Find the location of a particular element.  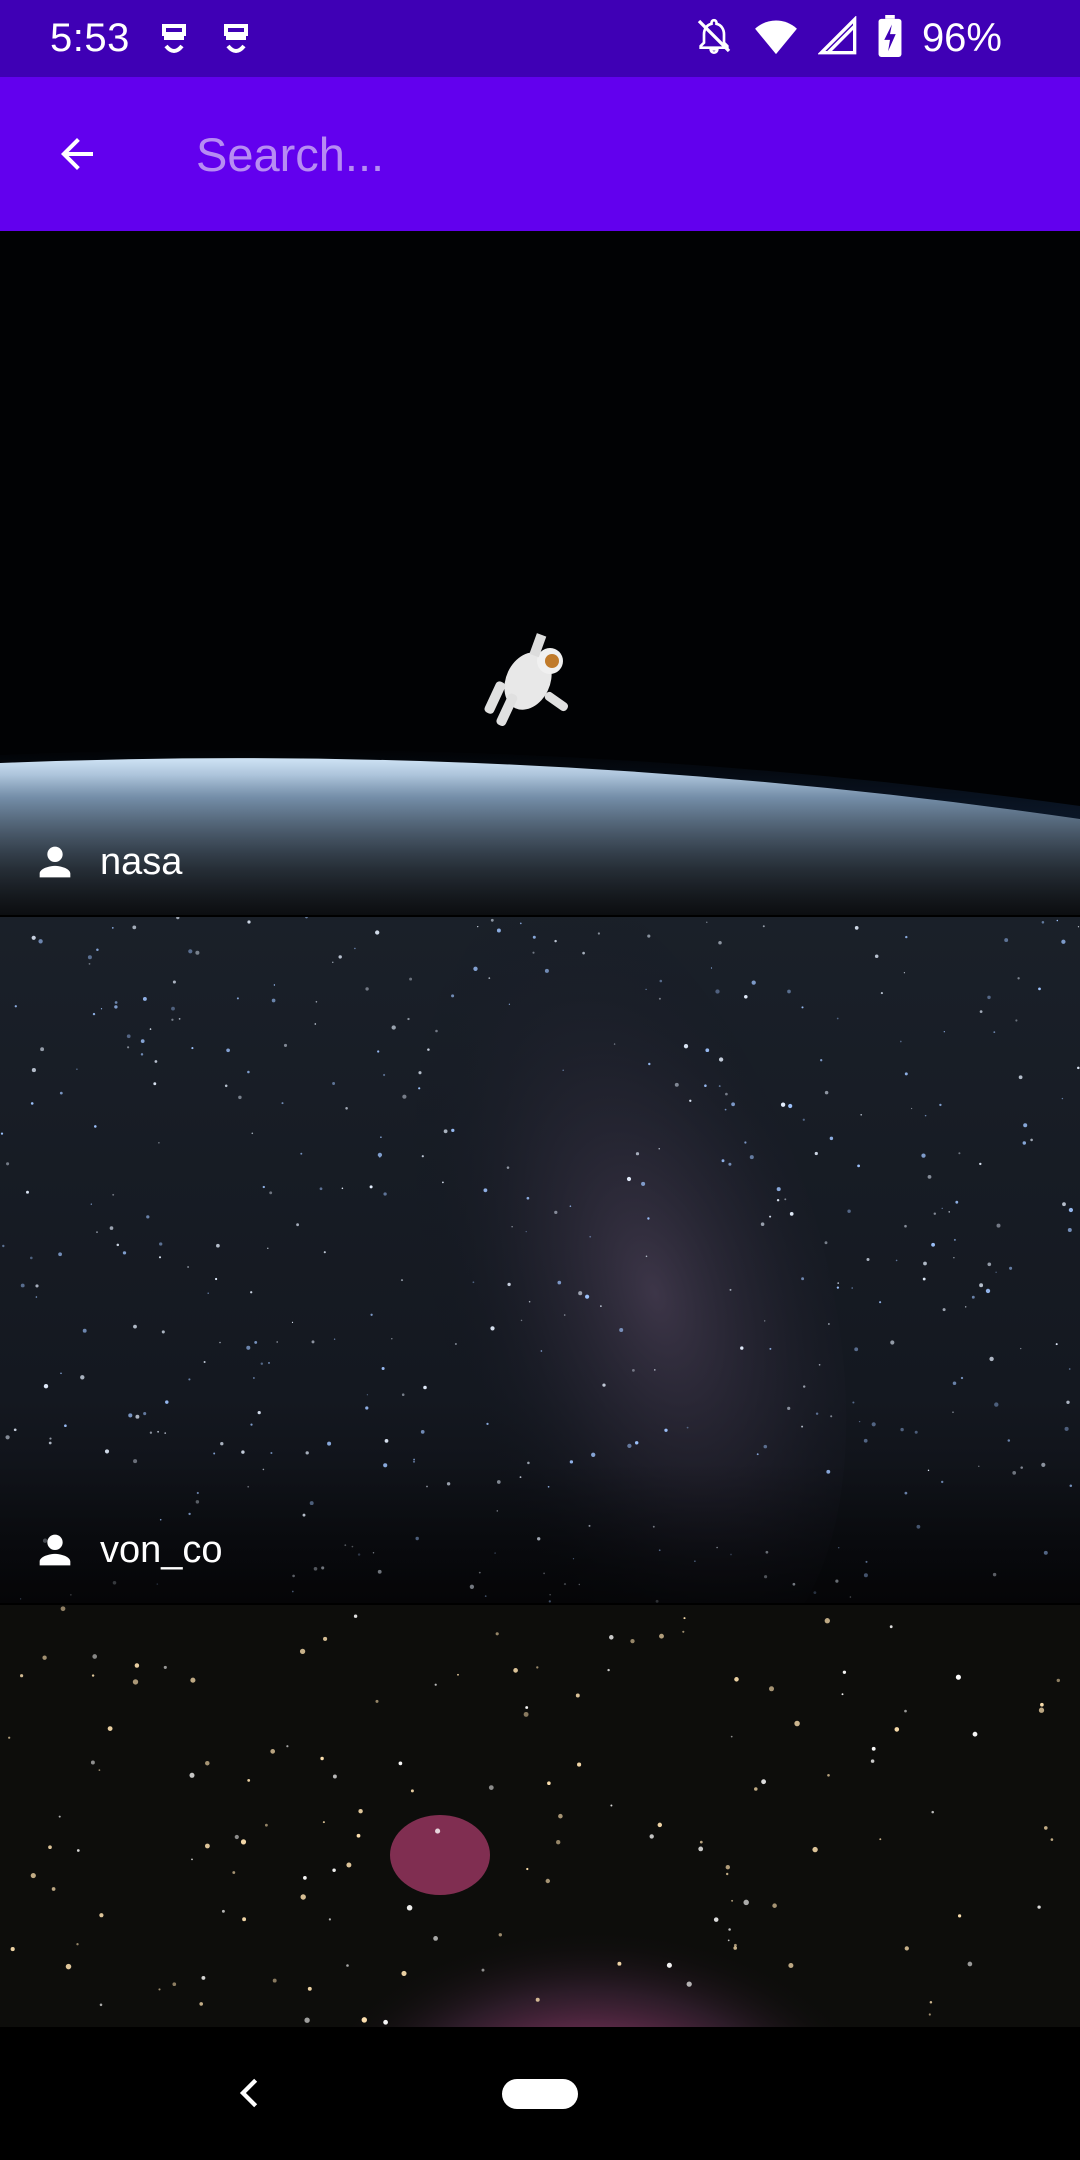

status-icons: 96% is located at coordinates (848, 38).